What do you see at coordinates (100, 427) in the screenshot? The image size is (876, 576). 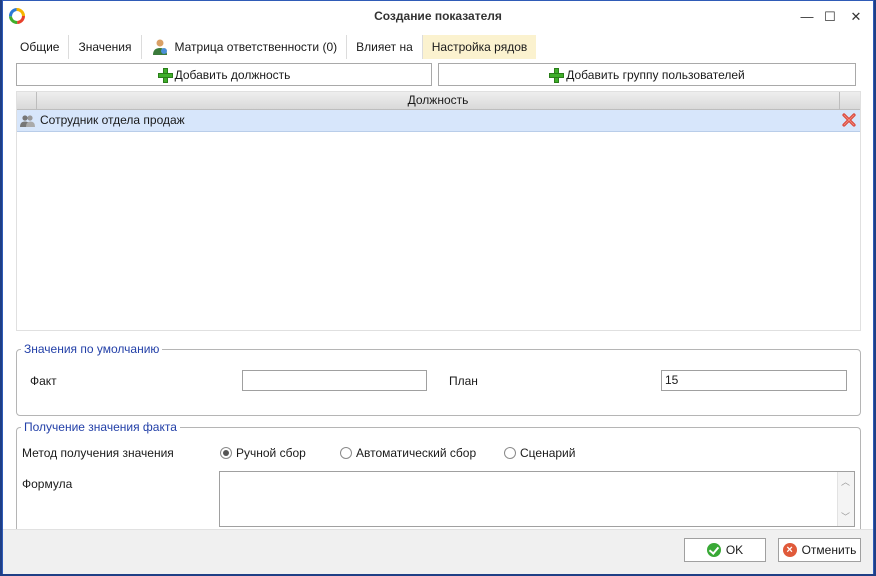 I see `group-legend: Получение значения факта` at bounding box center [100, 427].